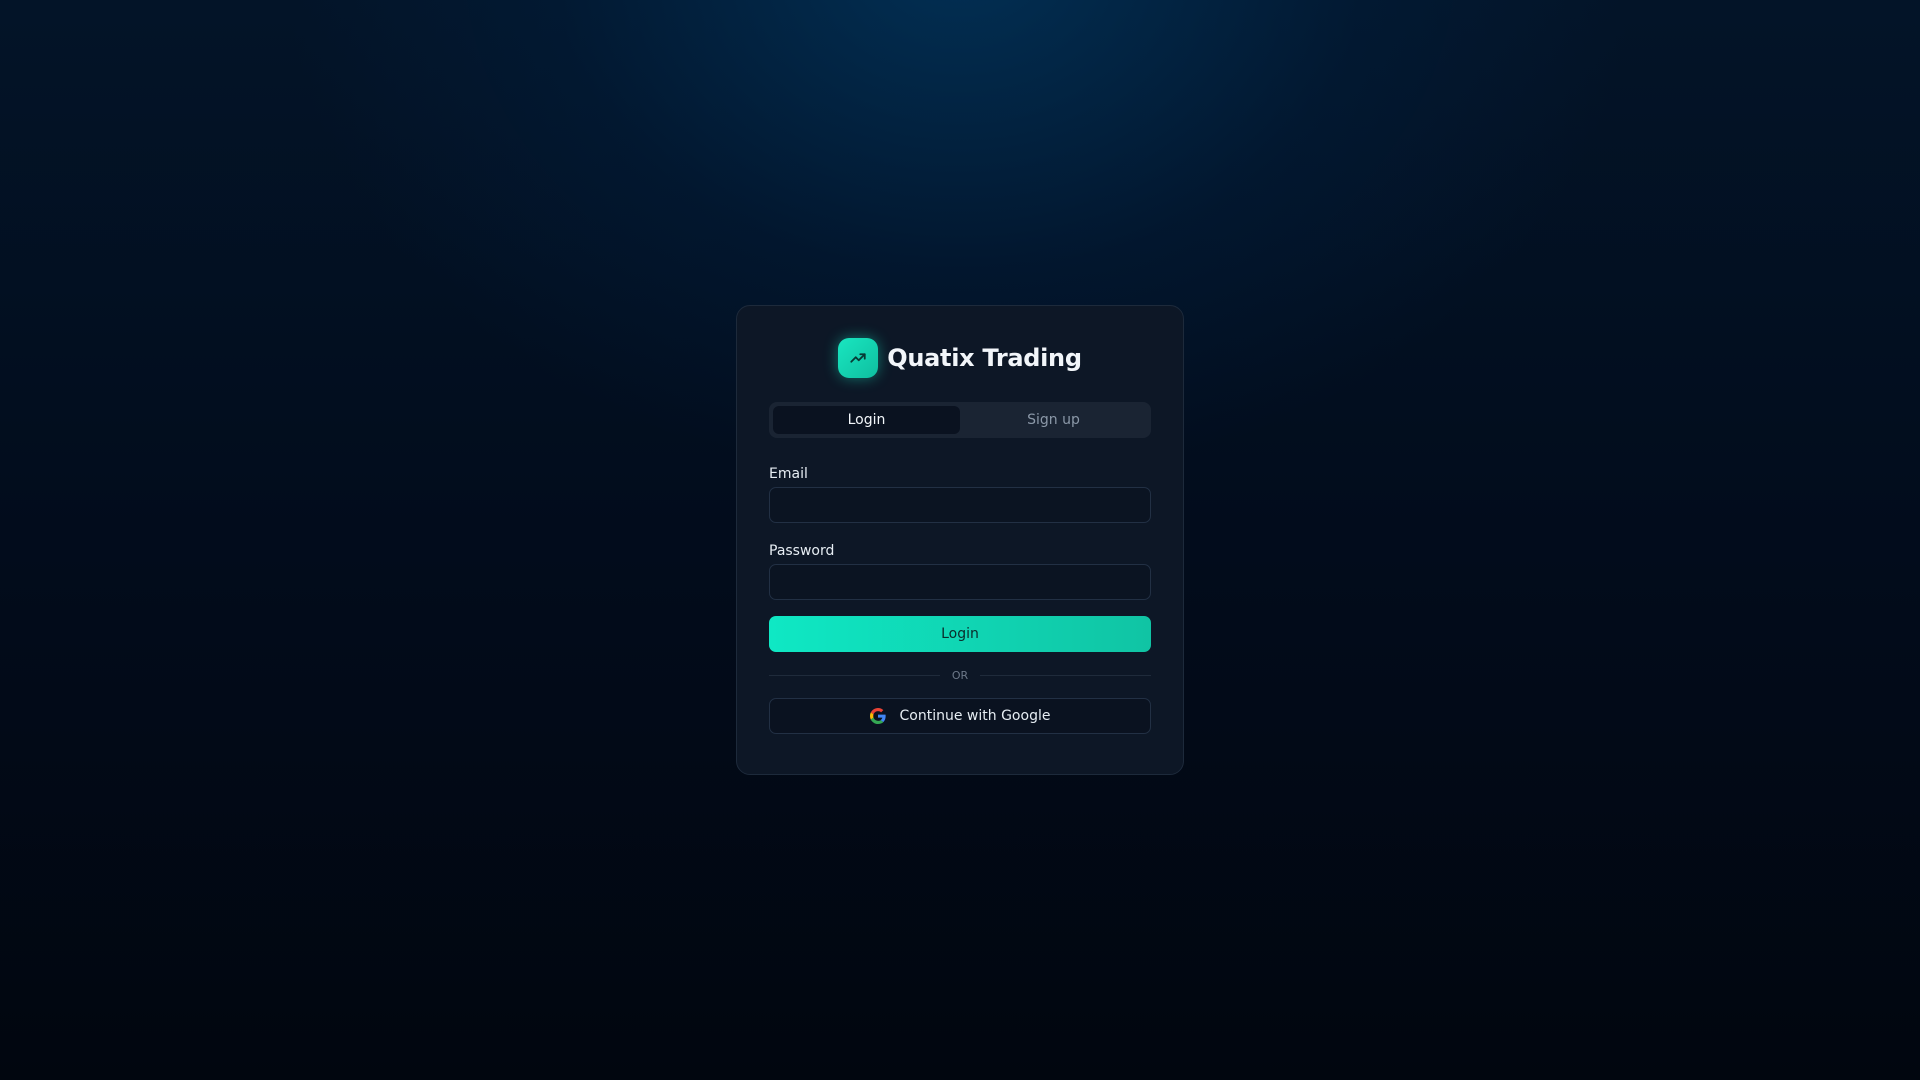 This screenshot has height=1080, width=1920. What do you see at coordinates (788, 474) in the screenshot?
I see `email-label: Email` at bounding box center [788, 474].